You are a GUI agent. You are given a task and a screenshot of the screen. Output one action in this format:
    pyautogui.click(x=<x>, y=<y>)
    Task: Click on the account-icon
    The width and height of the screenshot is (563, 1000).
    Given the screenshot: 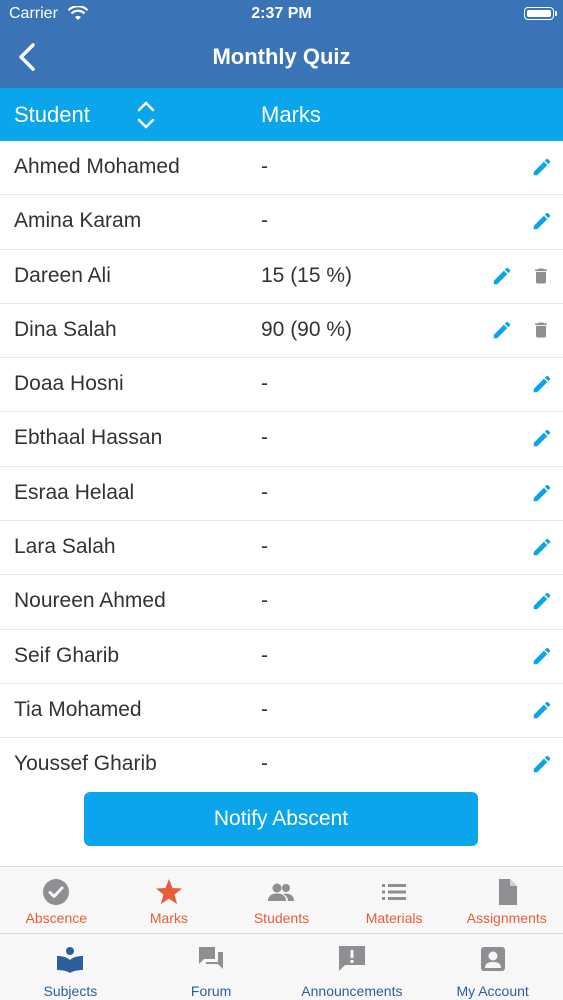 What is the action you would take?
    pyautogui.click(x=493, y=959)
    